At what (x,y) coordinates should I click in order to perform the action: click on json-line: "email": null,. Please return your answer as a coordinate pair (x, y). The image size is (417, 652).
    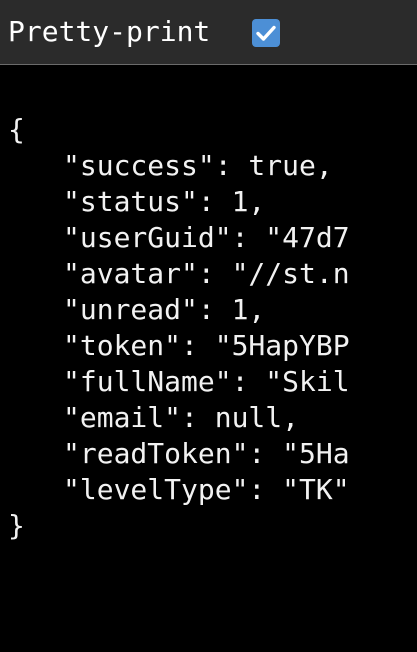
    Looking at the image, I should click on (181, 417).